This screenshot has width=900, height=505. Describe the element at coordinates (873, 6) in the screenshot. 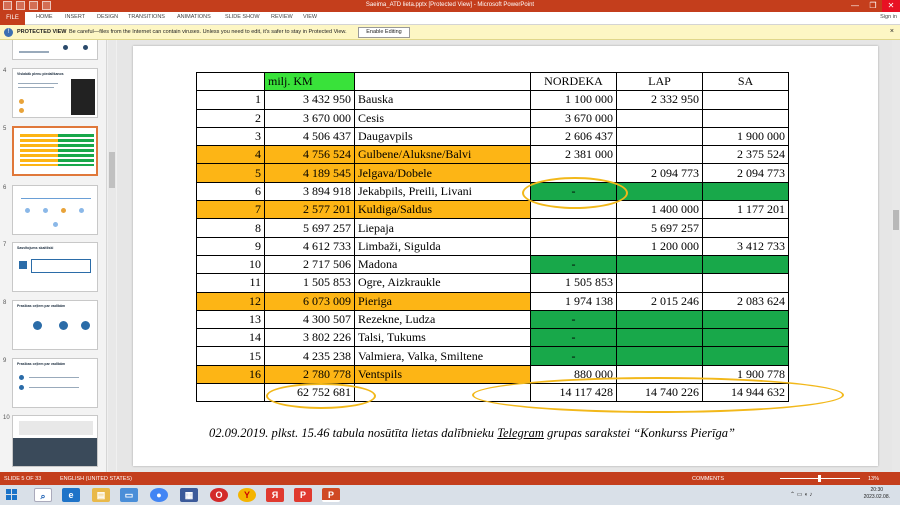

I see `maximize-button: ❐` at that location.